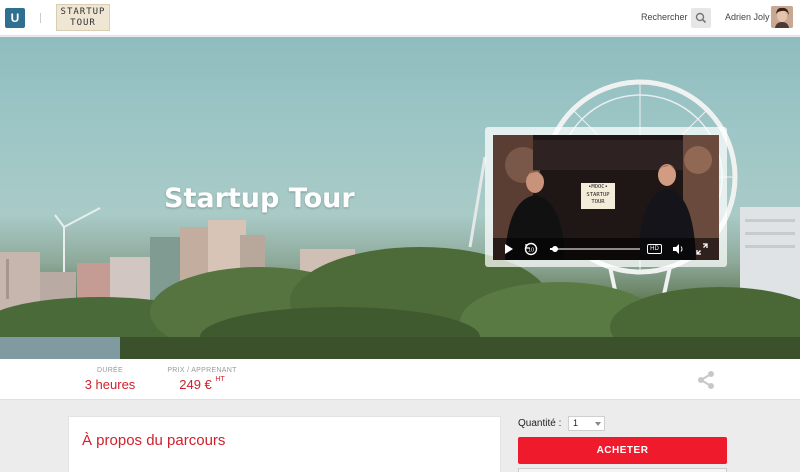 The height and width of the screenshot is (472, 800). I want to click on video-sign-line-1: •MOOC•, so click(598, 187).